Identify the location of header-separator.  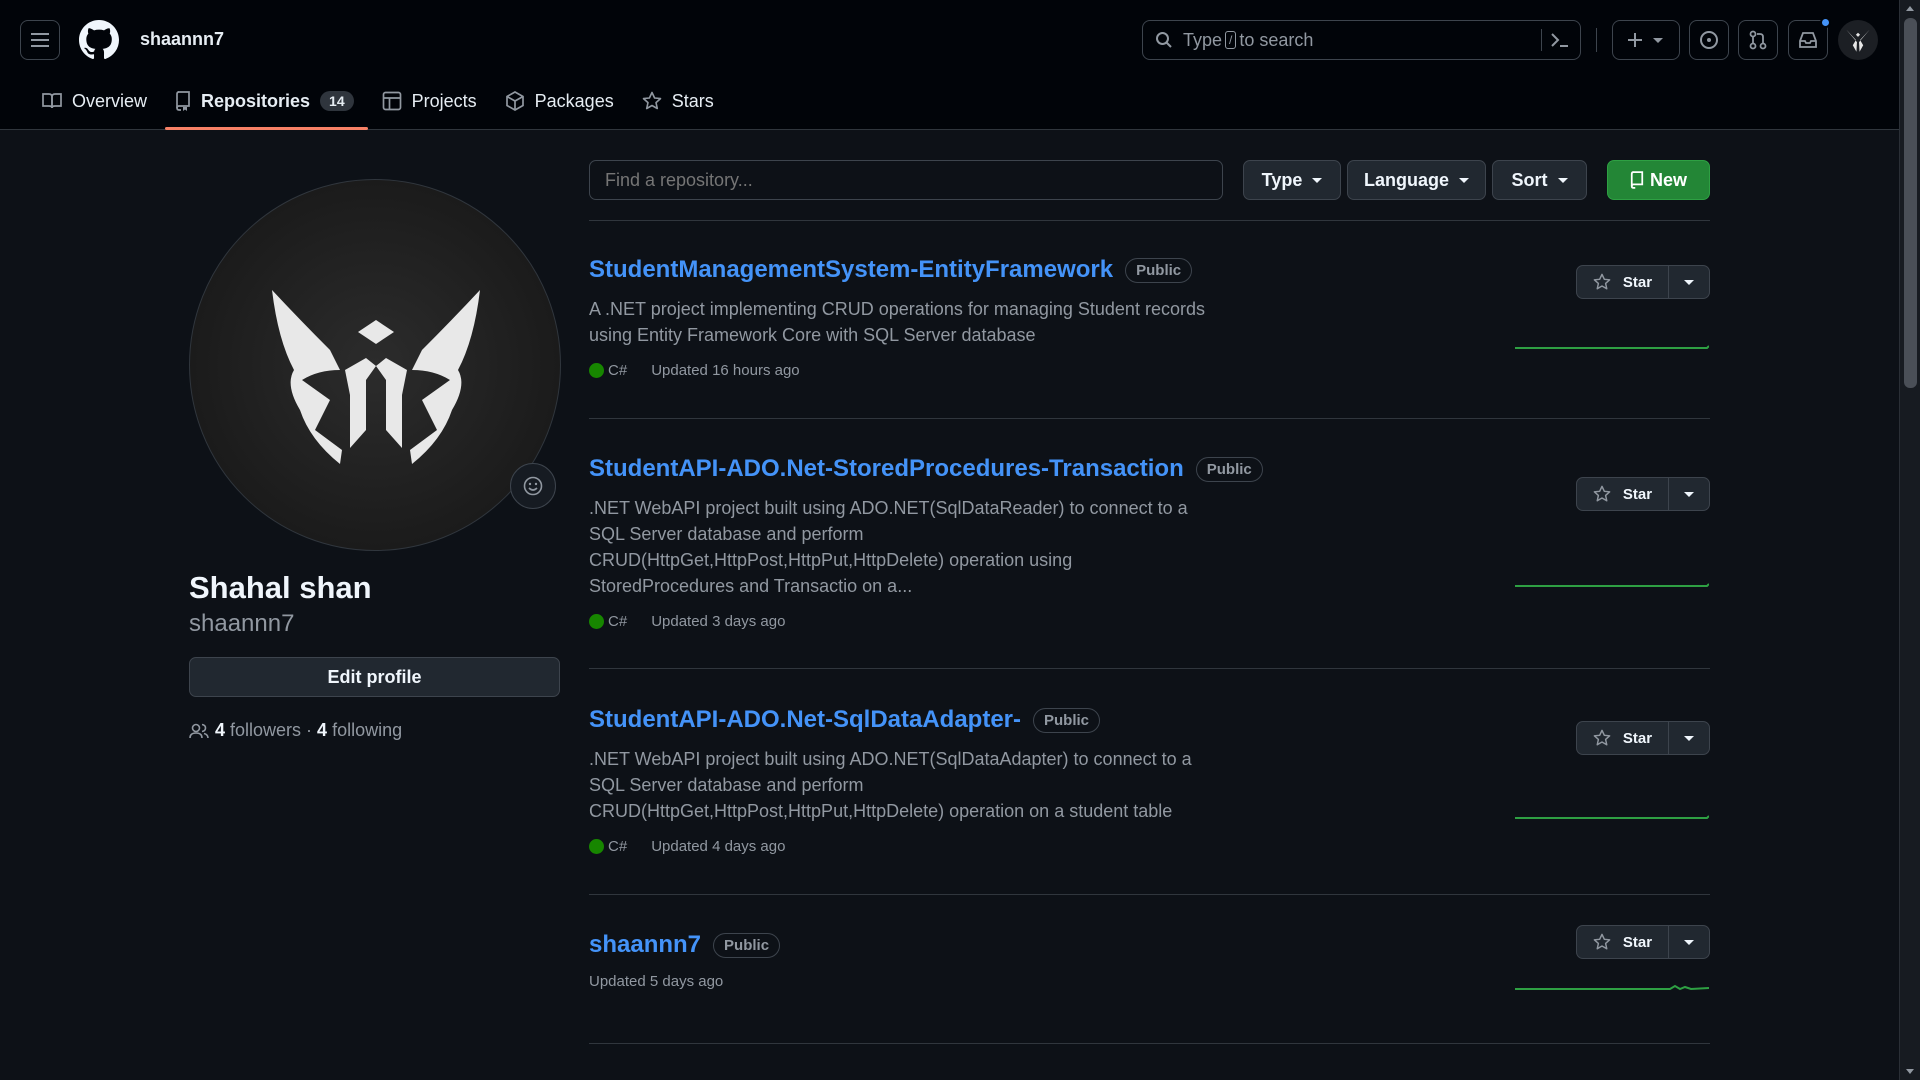
(1596, 40).